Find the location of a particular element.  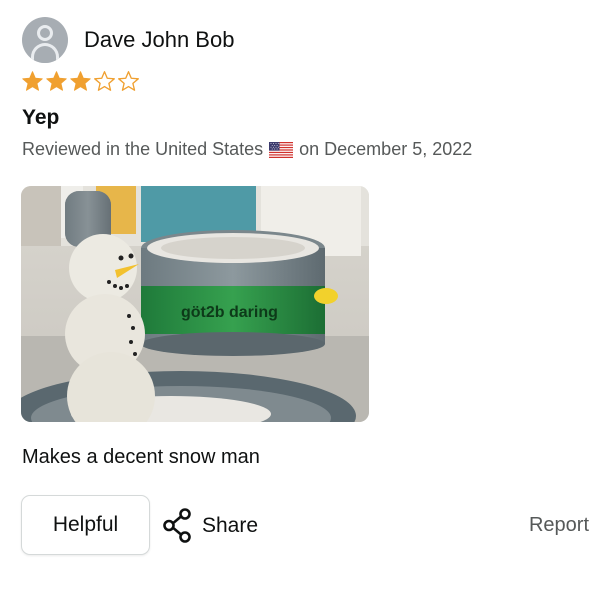

avatar-head is located at coordinates (45, 33).